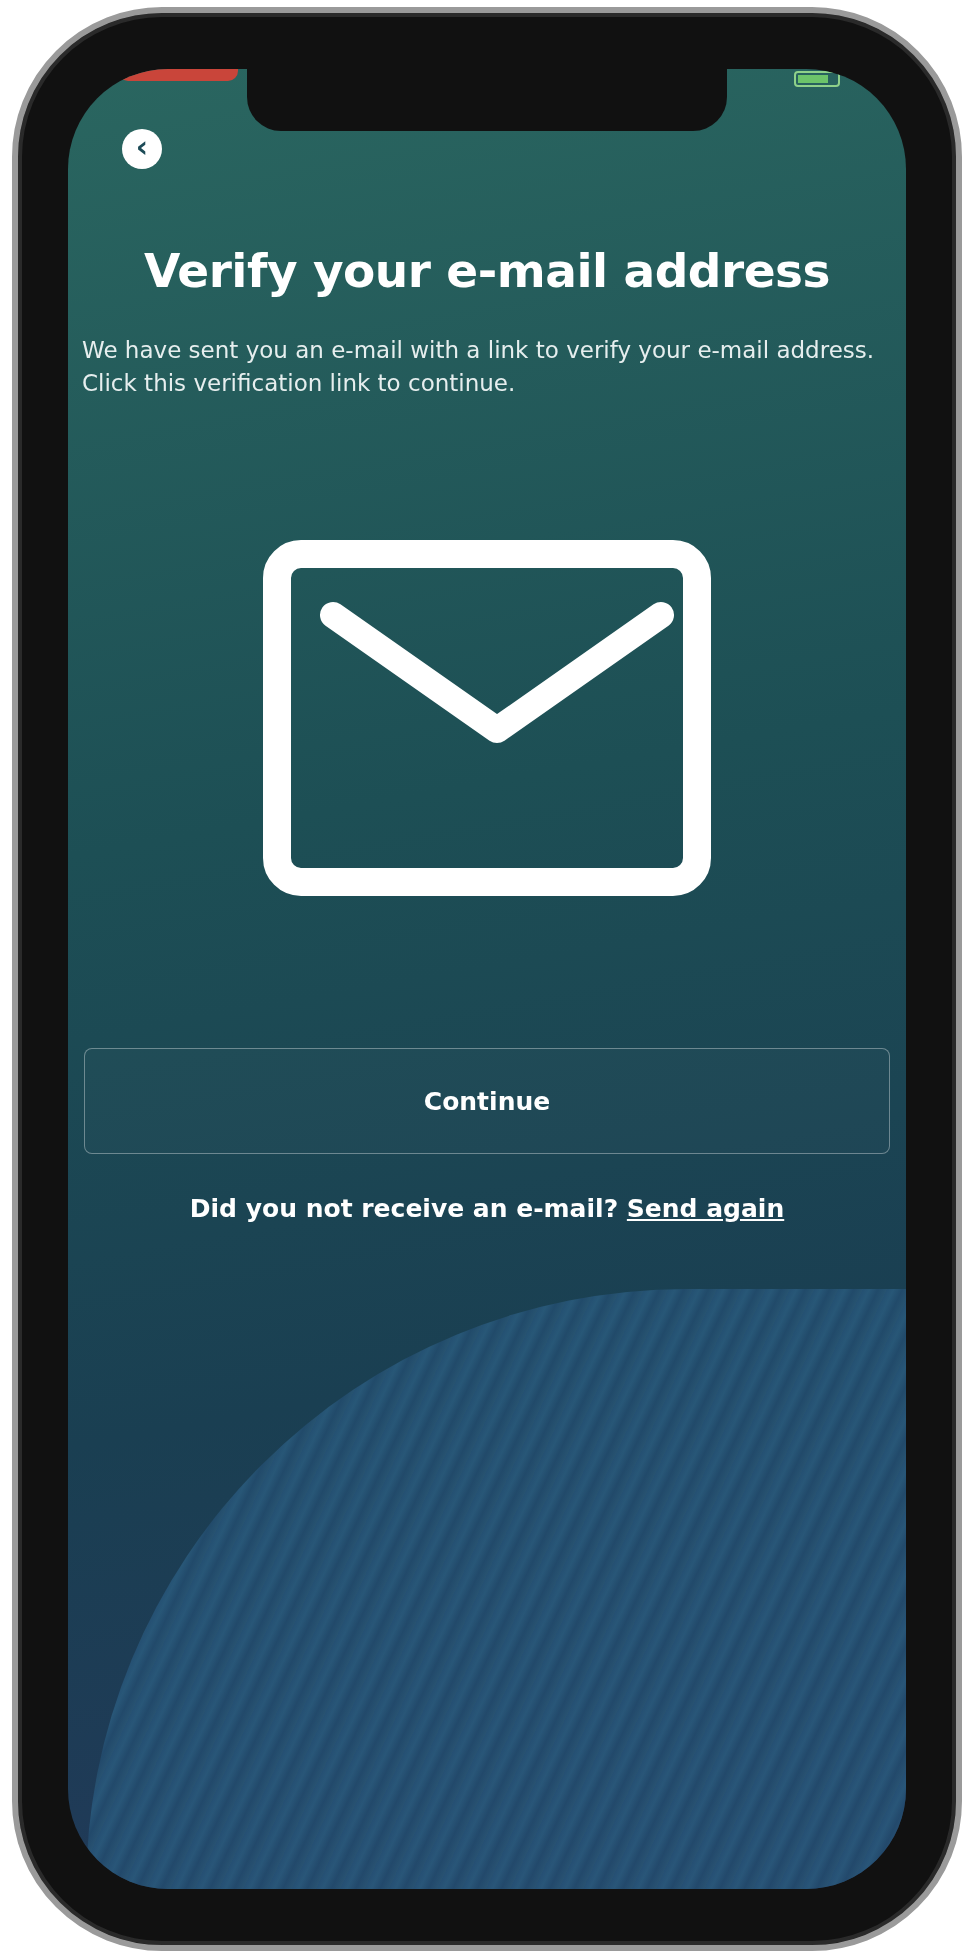  Describe the element at coordinates (487, 1101) in the screenshot. I see `continue-button: Continue` at that location.